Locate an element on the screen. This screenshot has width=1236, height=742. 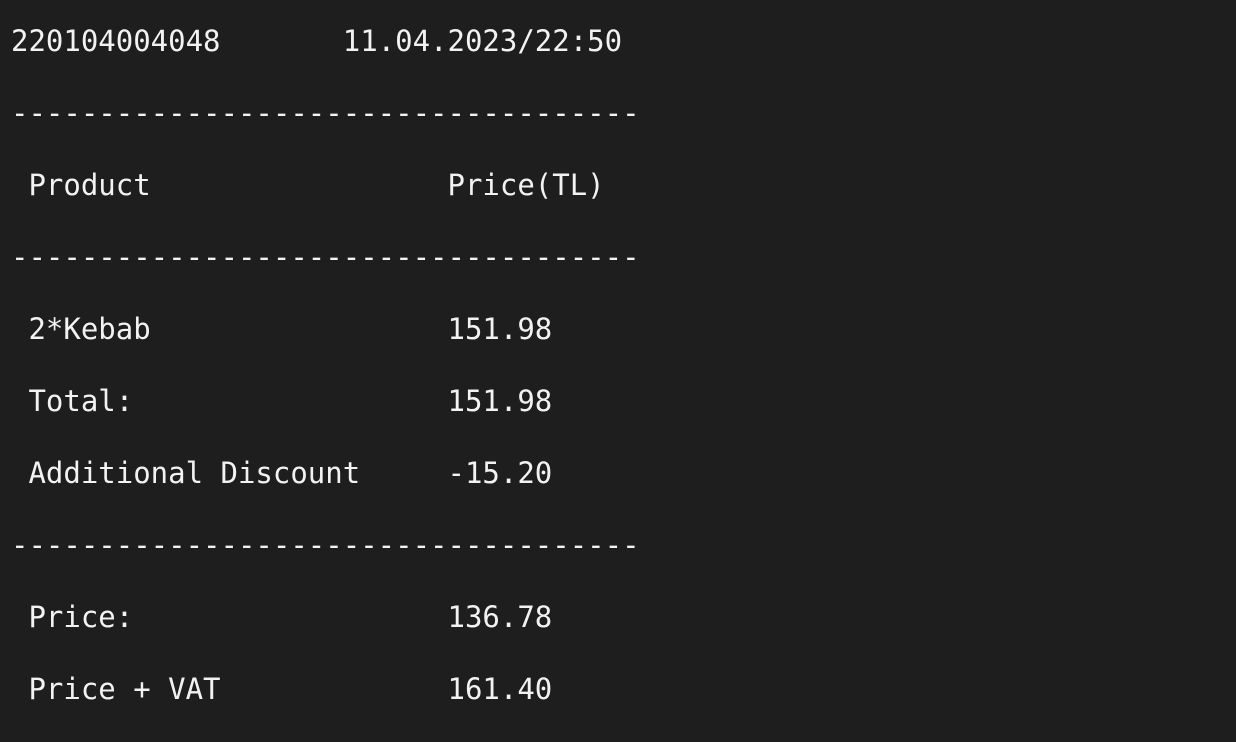
item-line: 2*Kebab 151.98 is located at coordinates (282, 329).